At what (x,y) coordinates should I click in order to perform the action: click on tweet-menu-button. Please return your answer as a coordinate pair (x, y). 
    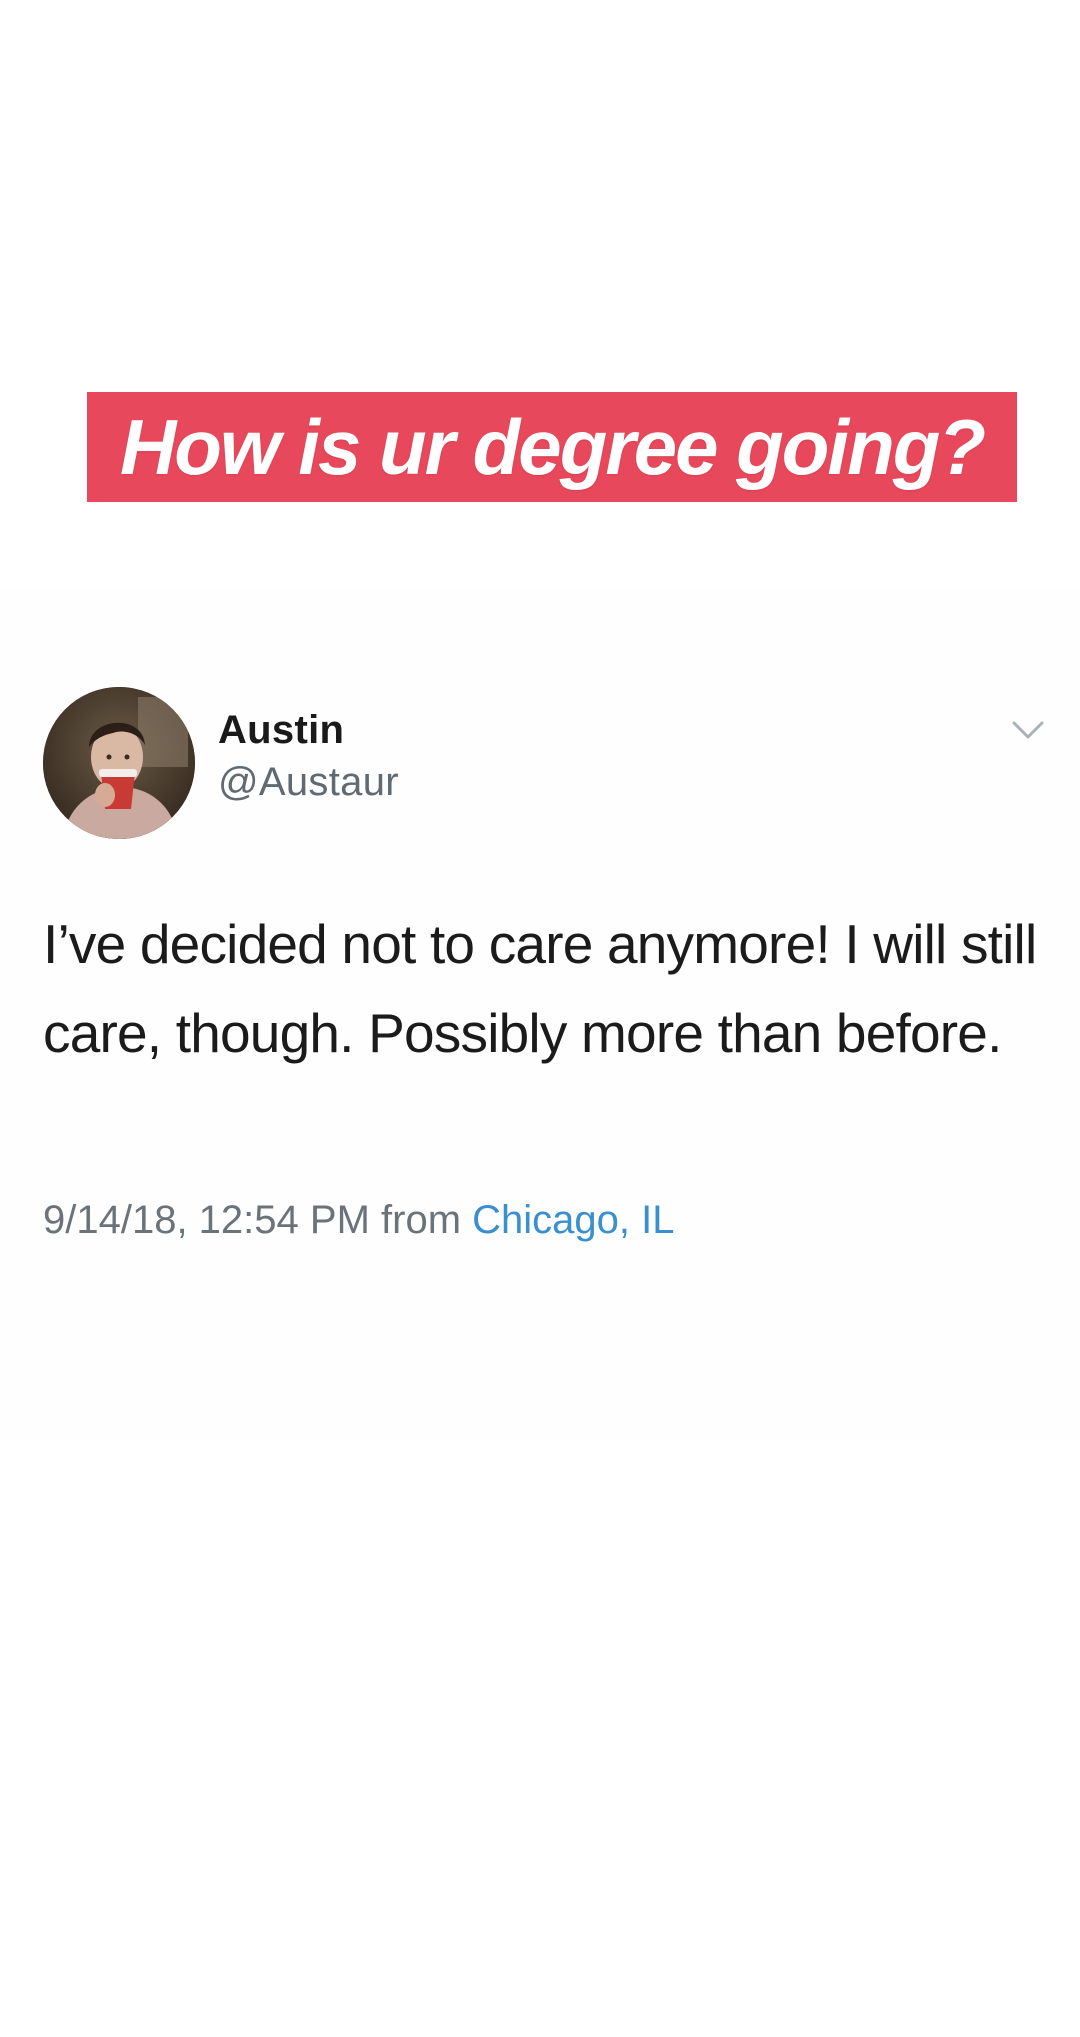
    Looking at the image, I should click on (1028, 730).